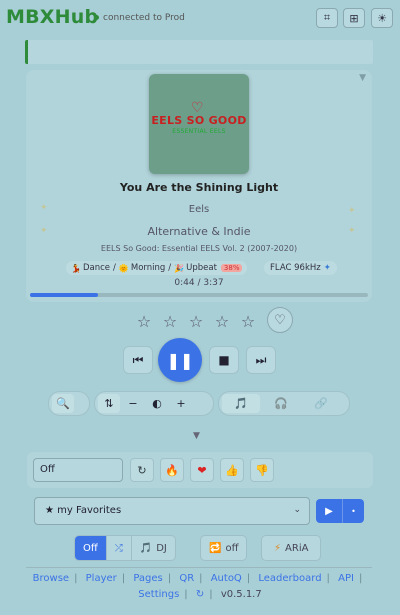  I want to click on repeat-button: 🔁 off, so click(223, 548).